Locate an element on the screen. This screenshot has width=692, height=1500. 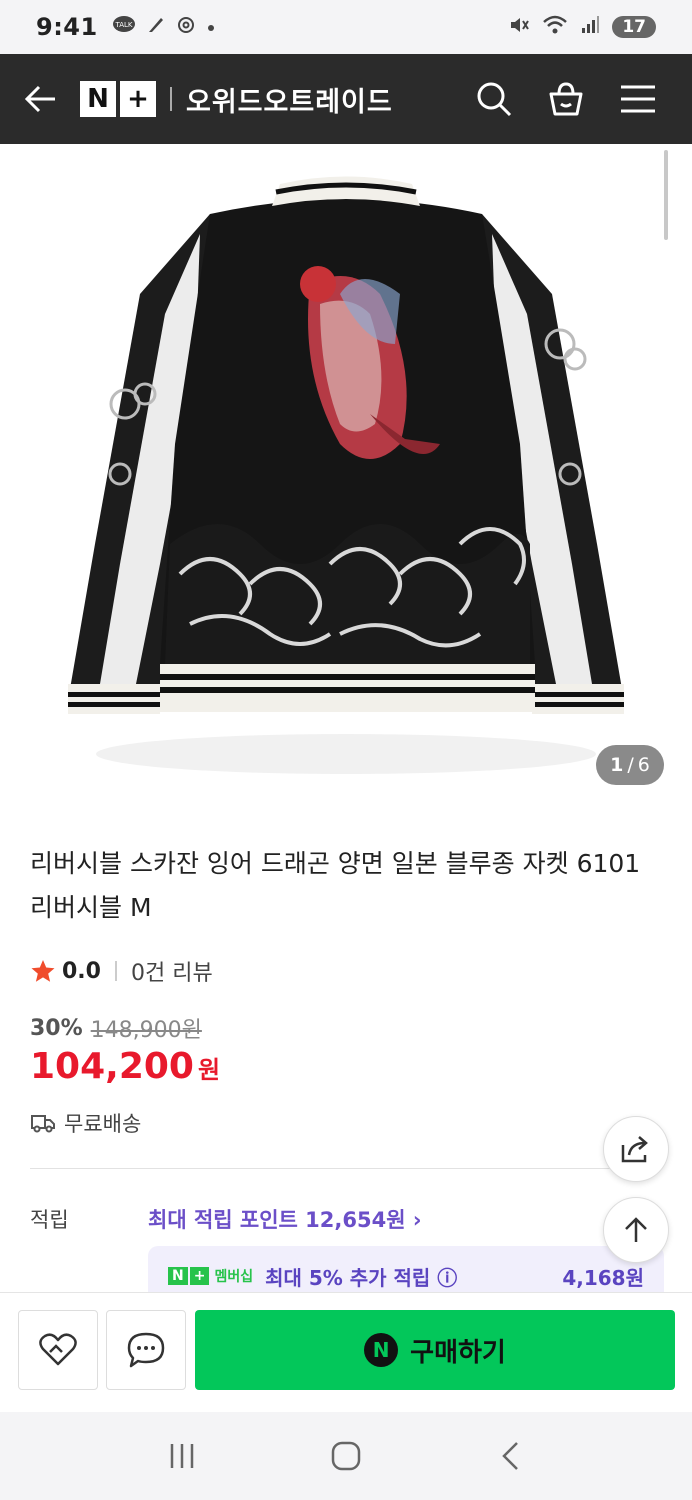
notification-icons: TALK is located at coordinates (164, 27).